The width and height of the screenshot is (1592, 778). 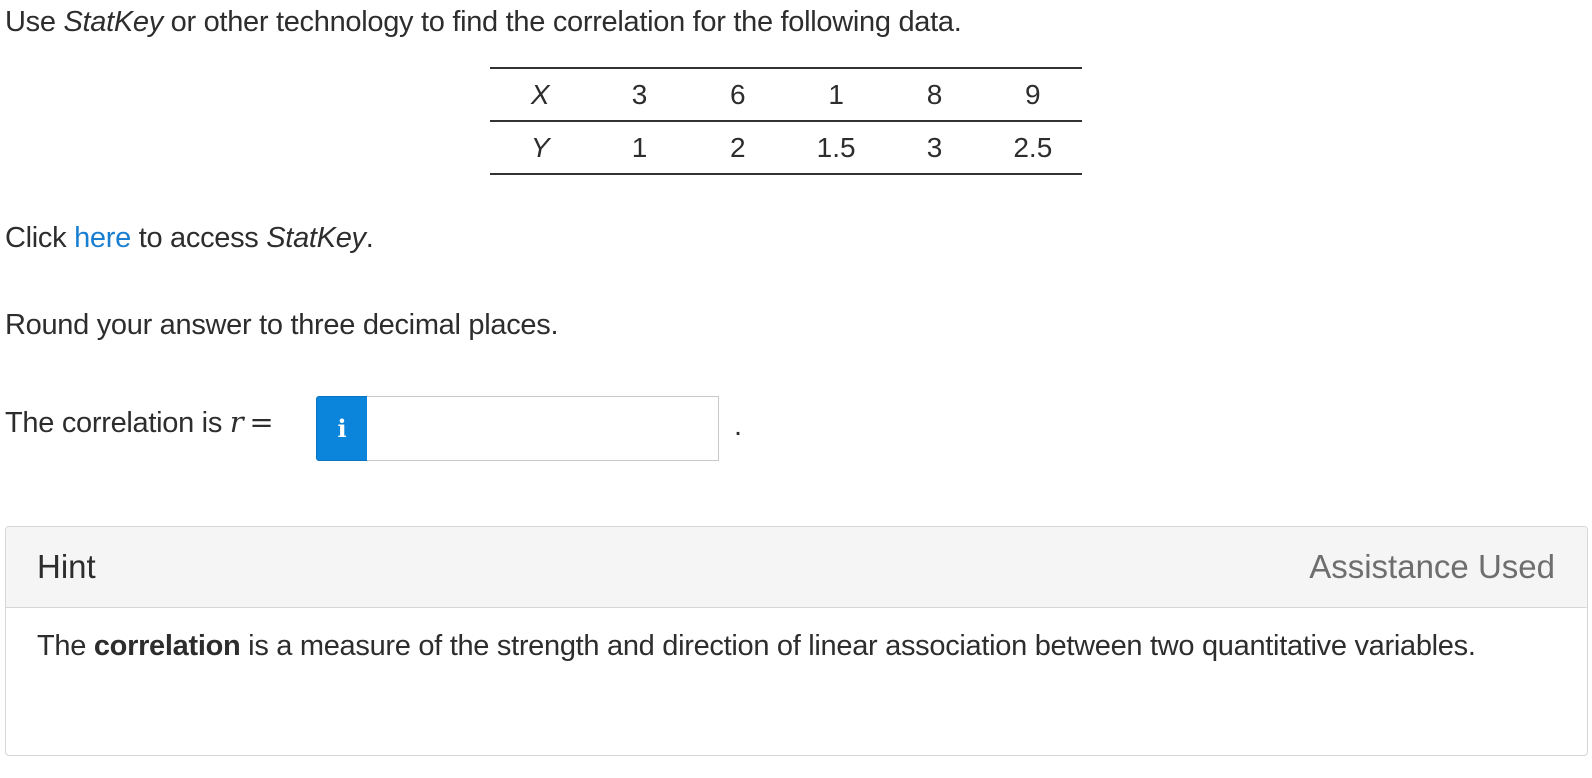 I want to click on r-variable: r, so click(x=236, y=422).